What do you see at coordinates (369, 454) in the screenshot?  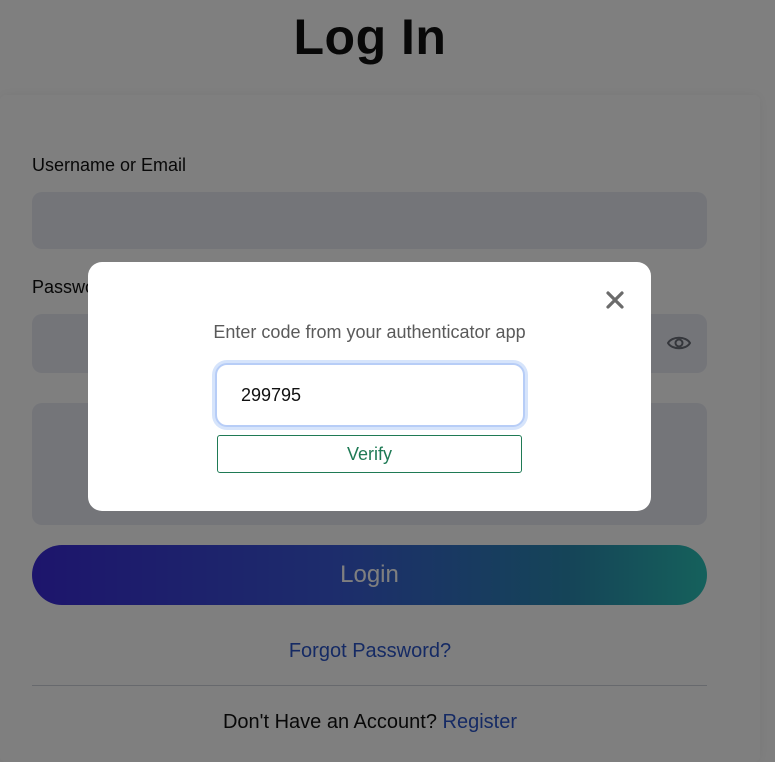 I see `verify-button: Verify` at bounding box center [369, 454].